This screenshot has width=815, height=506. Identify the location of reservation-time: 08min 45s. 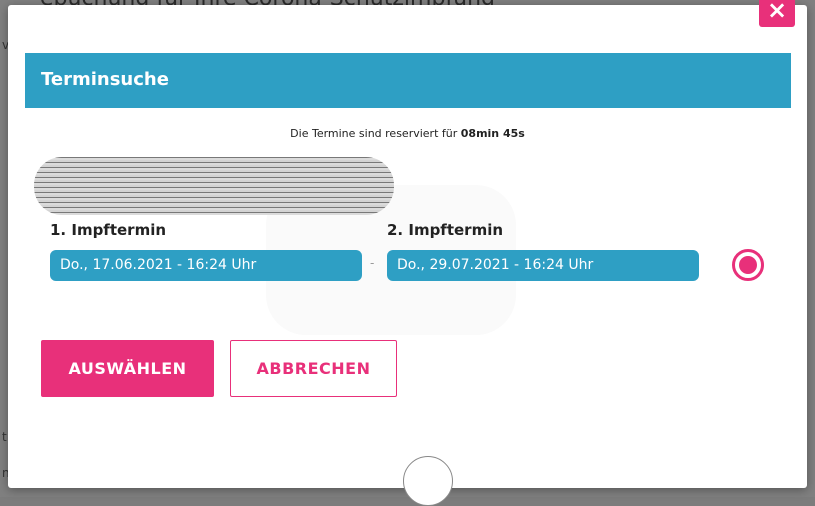
(492, 133).